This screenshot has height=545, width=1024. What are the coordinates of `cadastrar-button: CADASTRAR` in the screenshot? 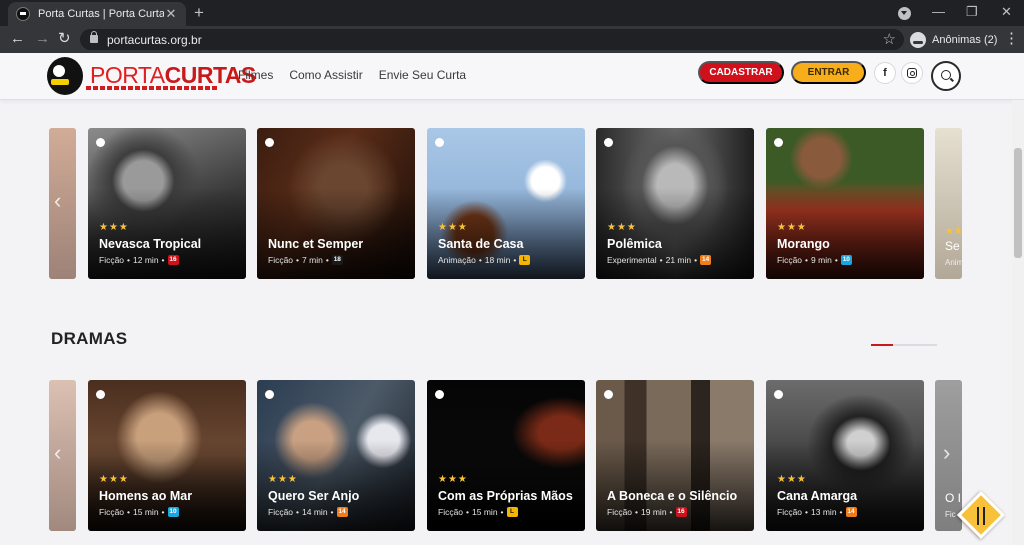 It's located at (741, 72).